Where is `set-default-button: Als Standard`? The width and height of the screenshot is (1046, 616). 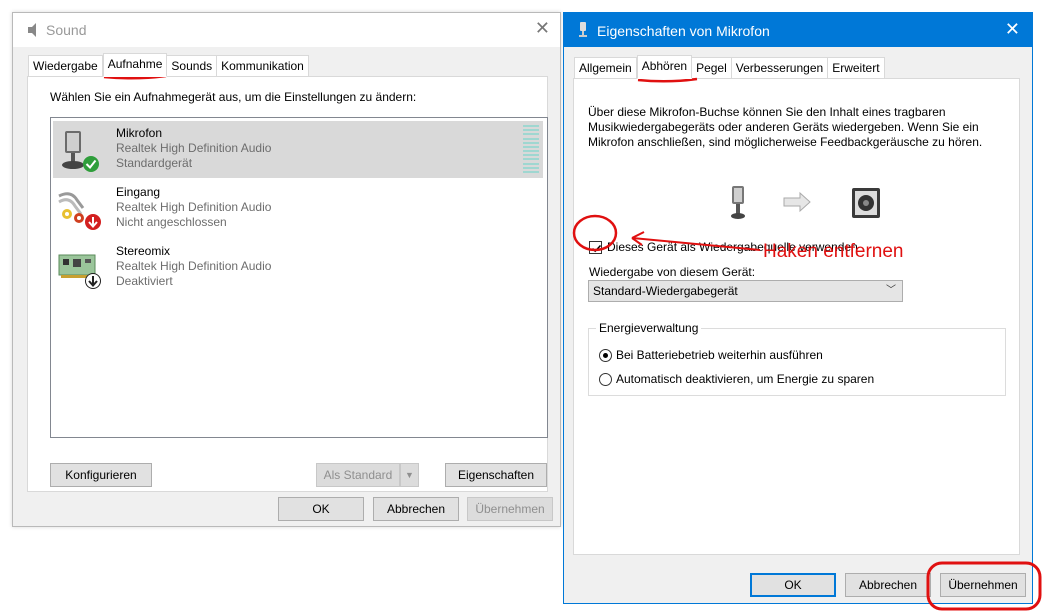 set-default-button: Als Standard is located at coordinates (358, 475).